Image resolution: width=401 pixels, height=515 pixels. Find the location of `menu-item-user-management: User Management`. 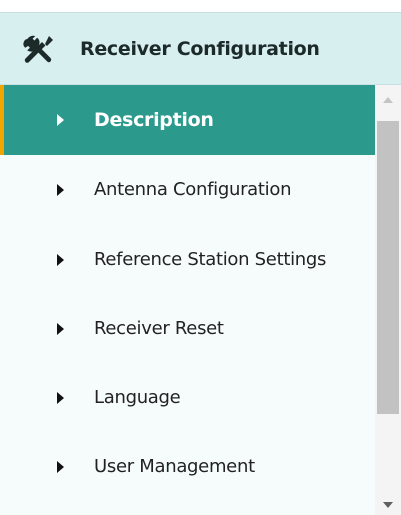

menu-item-user-management: User Management is located at coordinates (187, 467).